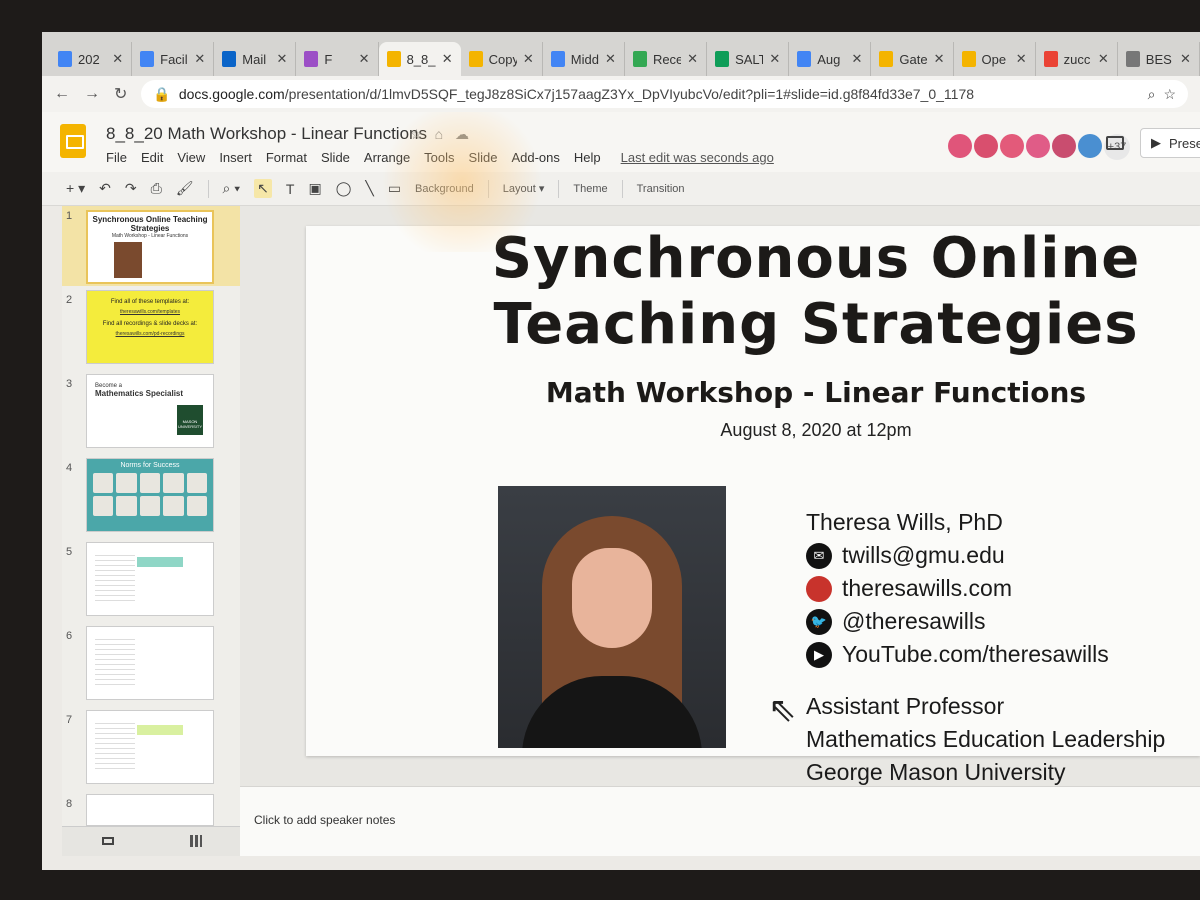 The height and width of the screenshot is (900, 1200). Describe the element at coordinates (369, 188) in the screenshot. I see `line-icon: ╲` at that location.